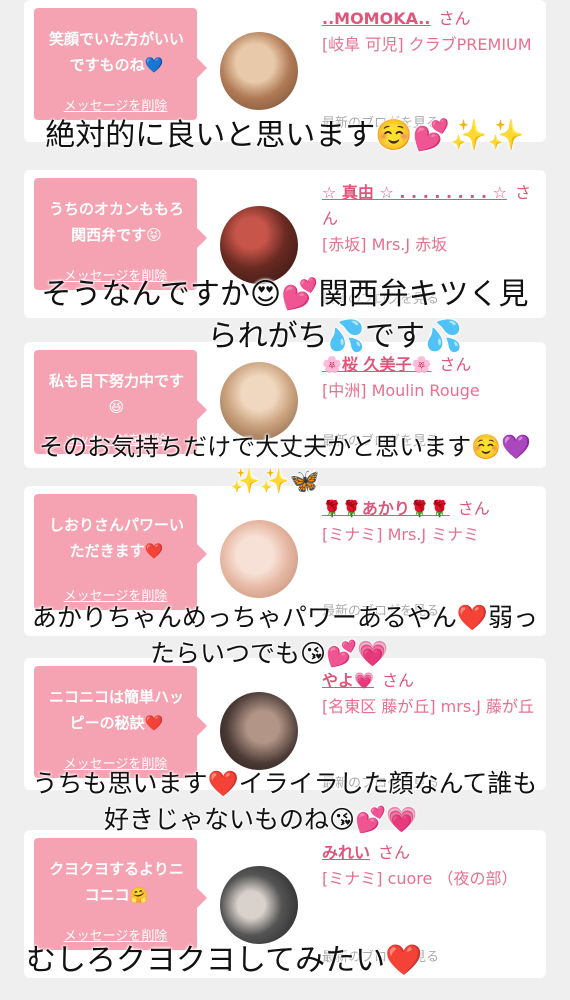 The image size is (570, 1000). I want to click on shop-name: [ミナミ] cuore （夜の部）, so click(420, 878).